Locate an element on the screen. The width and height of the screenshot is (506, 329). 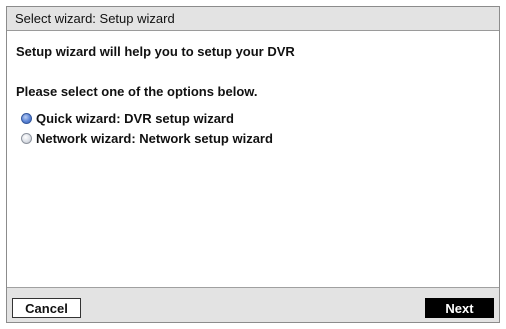
prompt-text: Please select one of the options below. is located at coordinates (137, 91).